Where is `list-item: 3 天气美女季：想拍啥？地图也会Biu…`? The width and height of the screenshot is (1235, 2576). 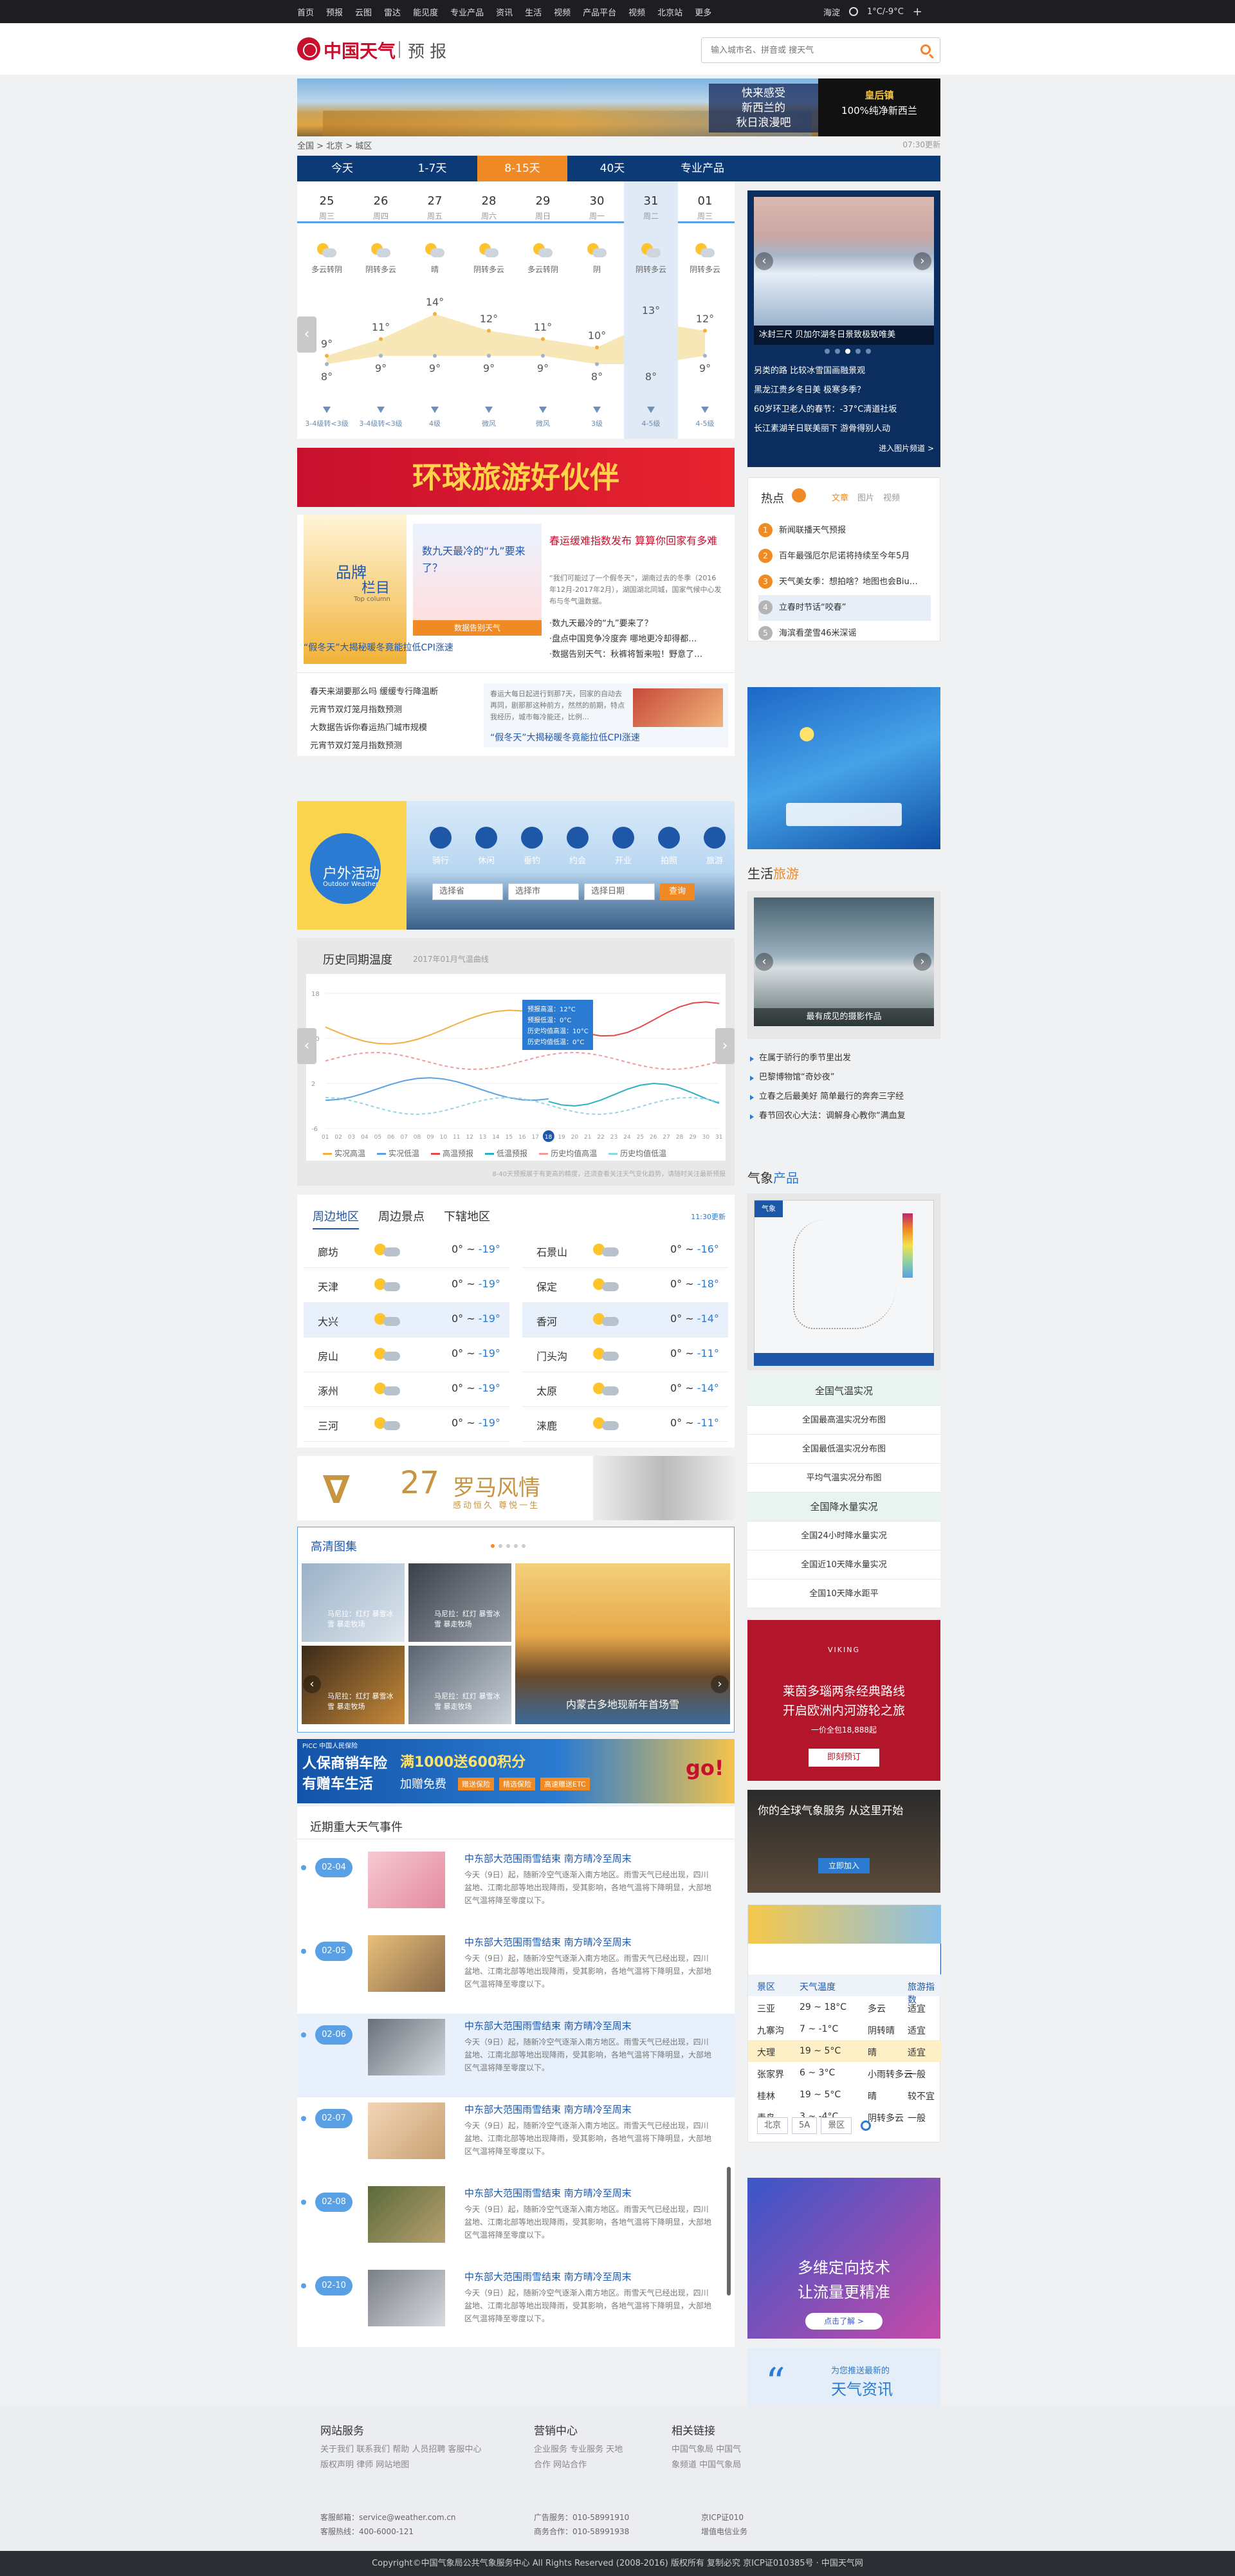
list-item: 3 天气美女季：想拍啥？地图也会Biu… is located at coordinates (844, 582).